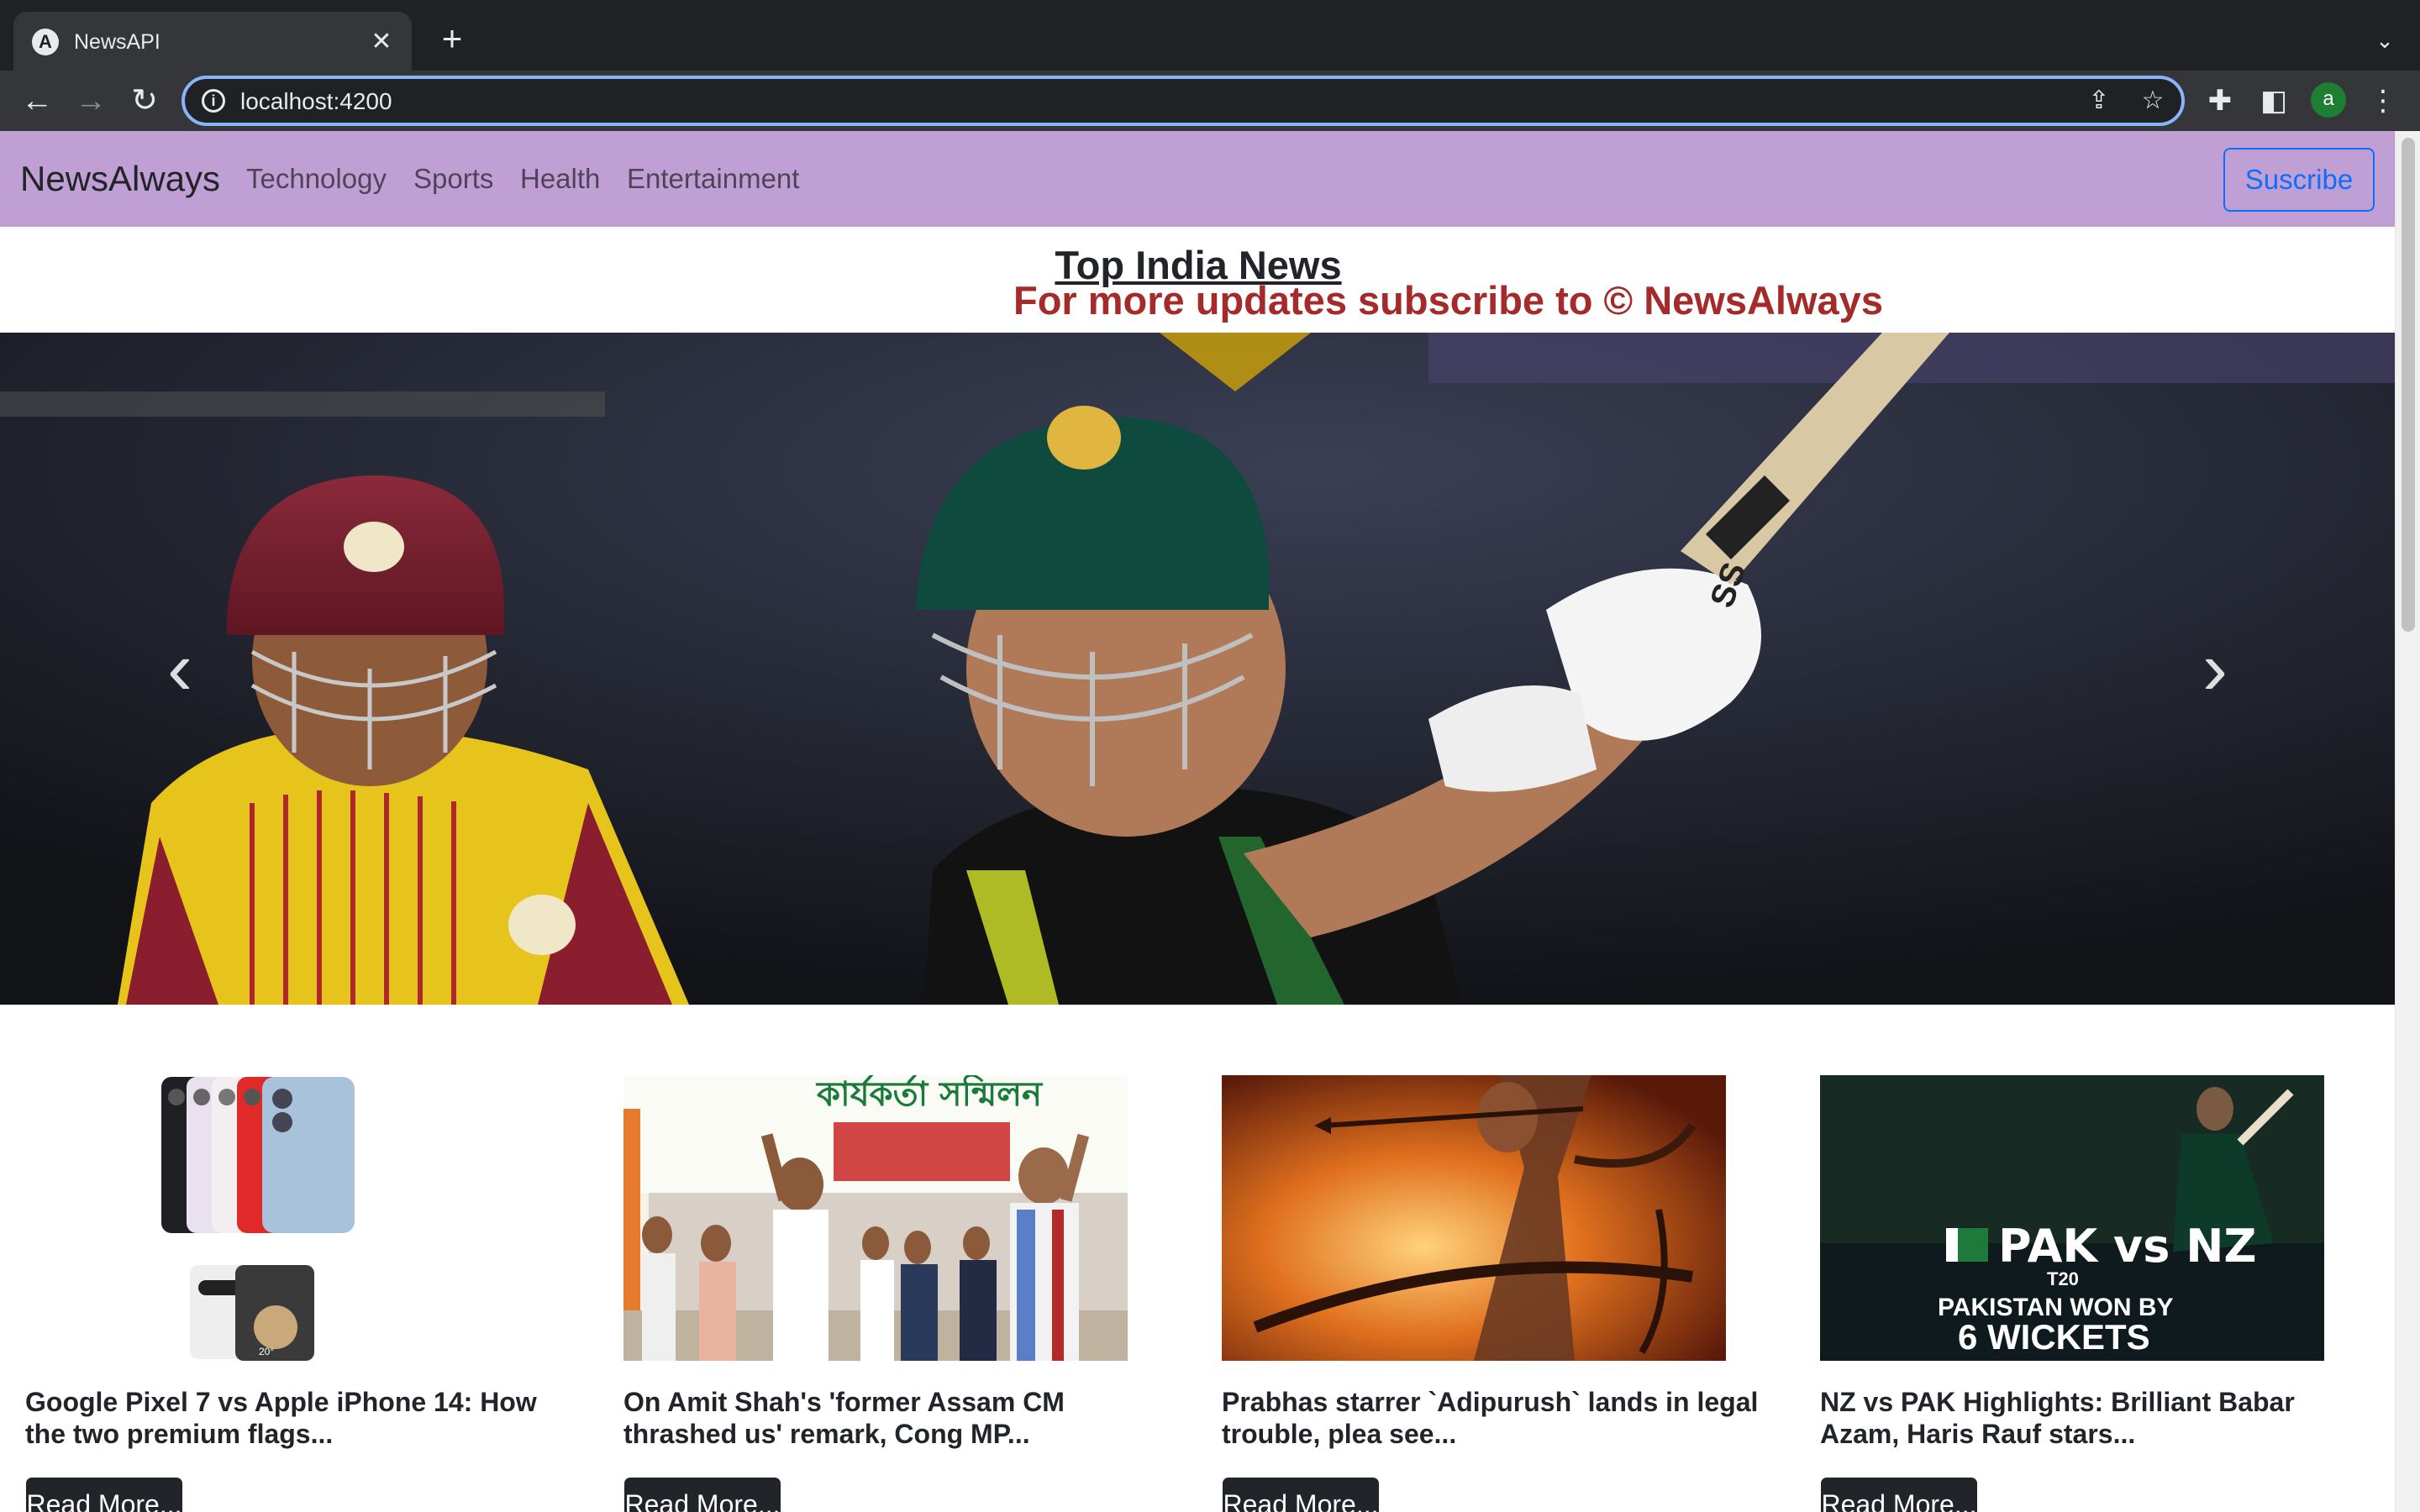  What do you see at coordinates (266, 1351) in the screenshot?
I see `svg-text: 20°` at bounding box center [266, 1351].